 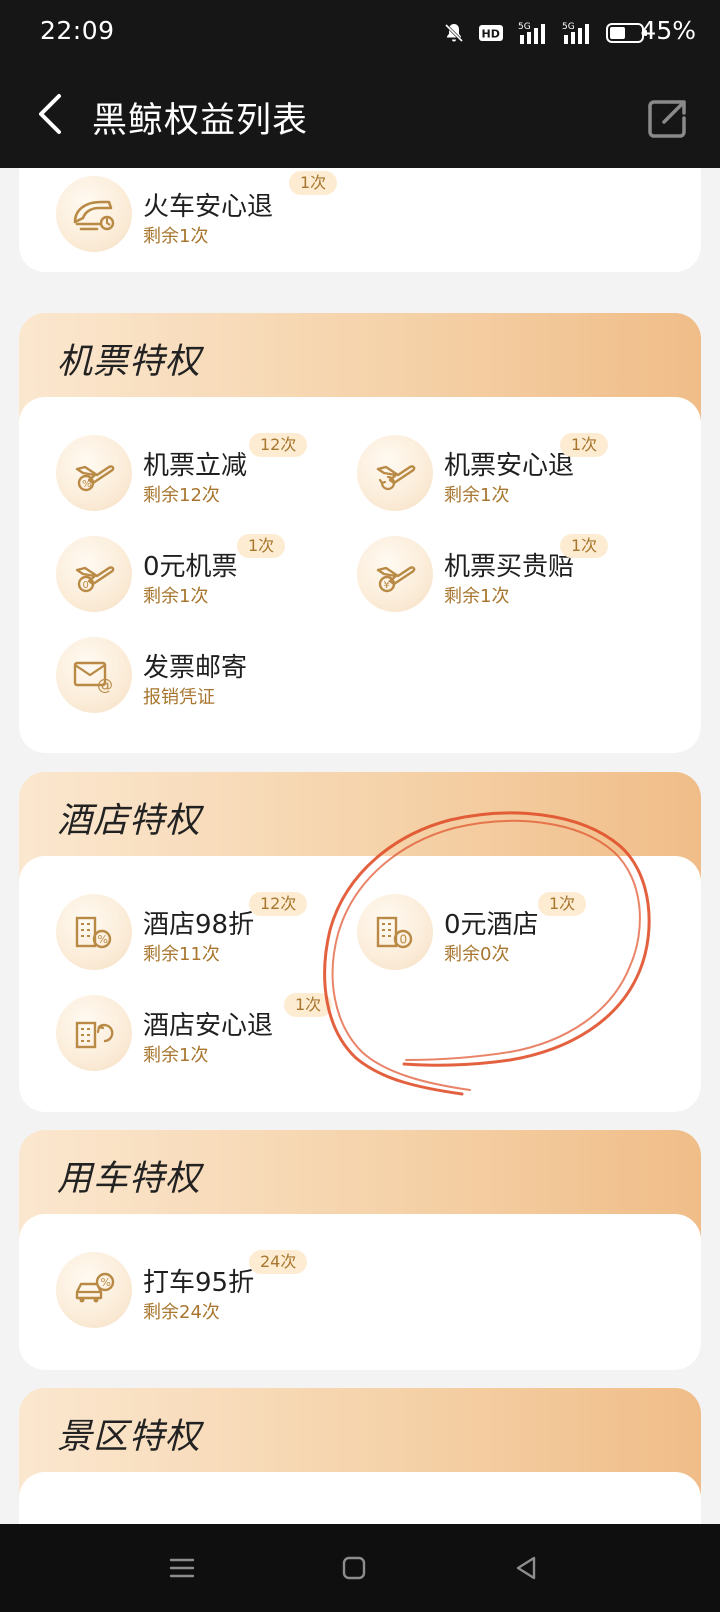 I want to click on plane-free-icon: 0, so click(x=94, y=574).